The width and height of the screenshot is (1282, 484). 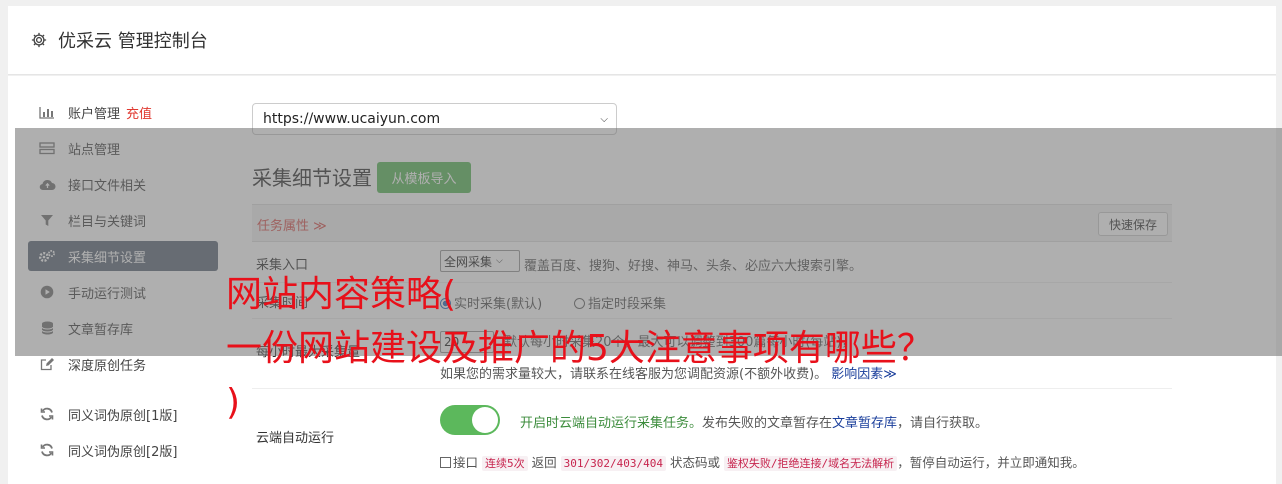 What do you see at coordinates (94, 150) in the screenshot?
I see `sidebar-item-label: 站点管理` at bounding box center [94, 150].